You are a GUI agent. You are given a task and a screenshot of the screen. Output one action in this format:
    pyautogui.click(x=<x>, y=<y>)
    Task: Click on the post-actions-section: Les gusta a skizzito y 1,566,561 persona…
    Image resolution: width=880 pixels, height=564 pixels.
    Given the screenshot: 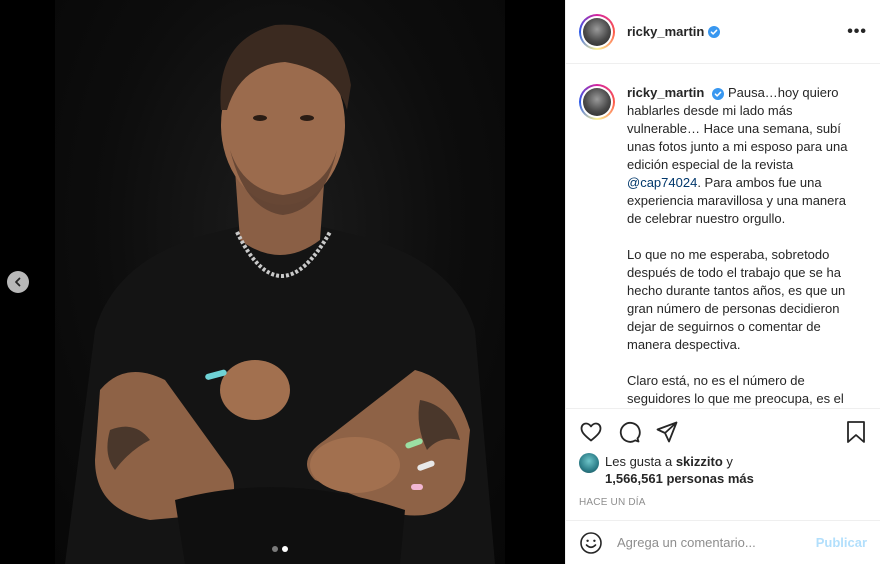 What is the action you would take?
    pyautogui.click(x=723, y=458)
    